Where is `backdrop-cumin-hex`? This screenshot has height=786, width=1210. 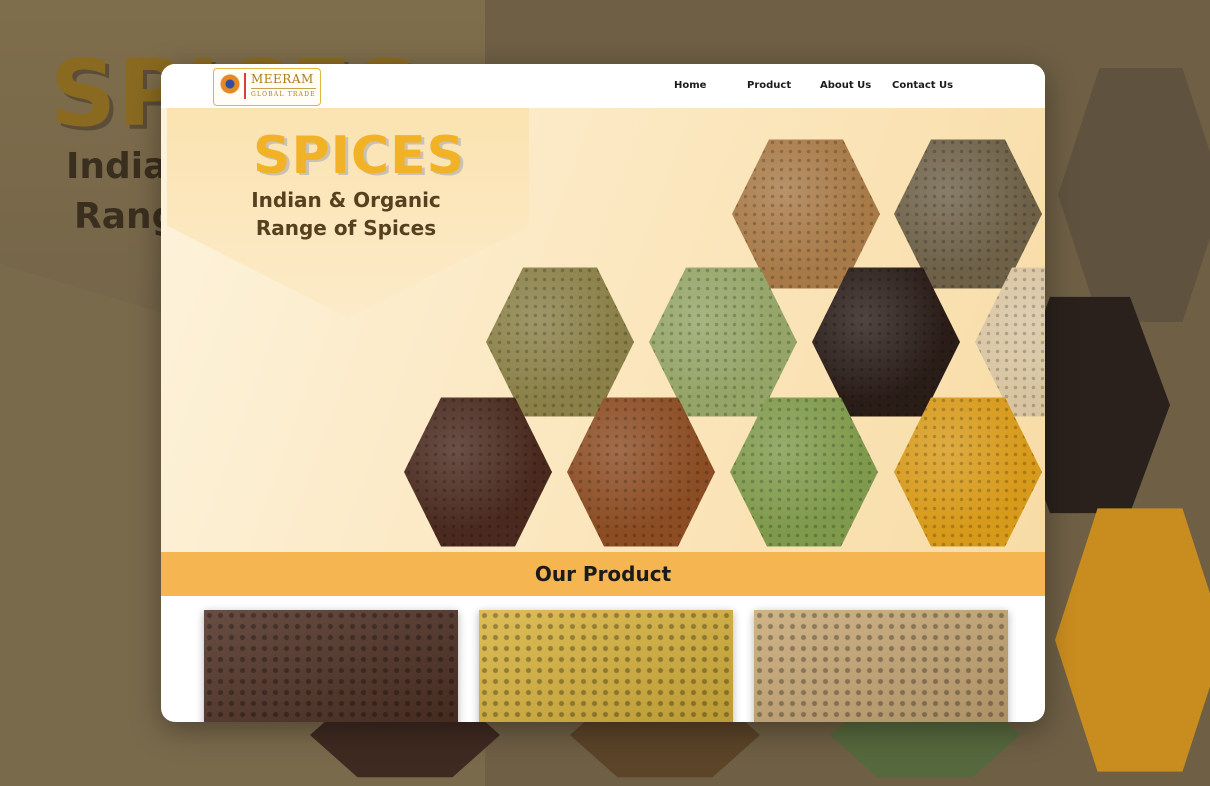 backdrop-cumin-hex is located at coordinates (1134, 195).